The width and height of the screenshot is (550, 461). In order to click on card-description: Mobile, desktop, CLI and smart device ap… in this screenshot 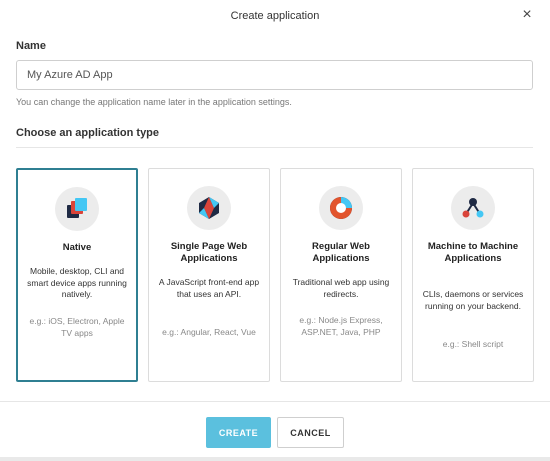, I will do `click(77, 282)`.